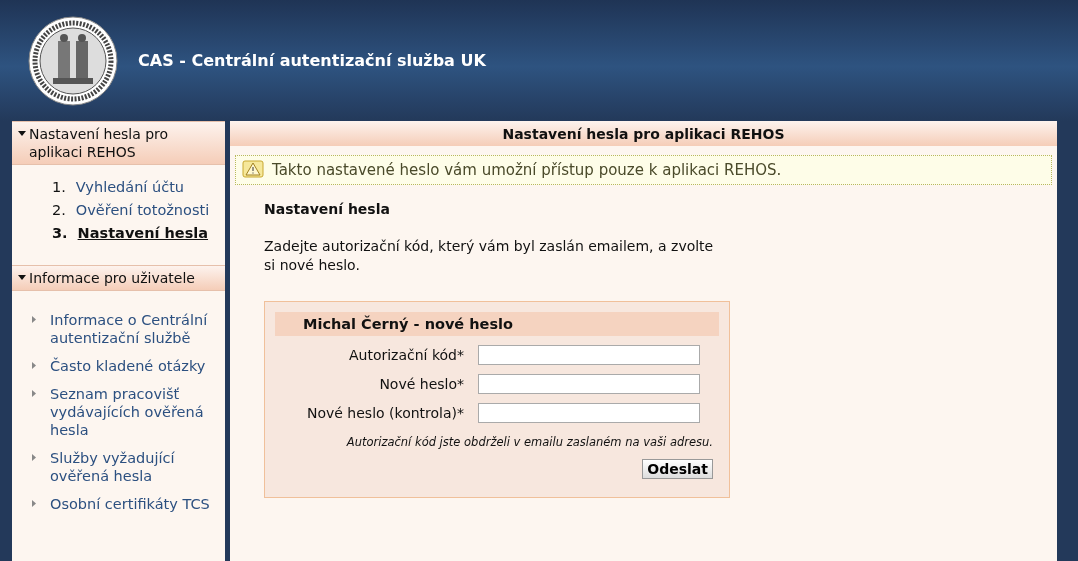 The height and width of the screenshot is (561, 1078). What do you see at coordinates (130, 504) in the screenshot?
I see `info-link: Osobní certifikáty TCS` at bounding box center [130, 504].